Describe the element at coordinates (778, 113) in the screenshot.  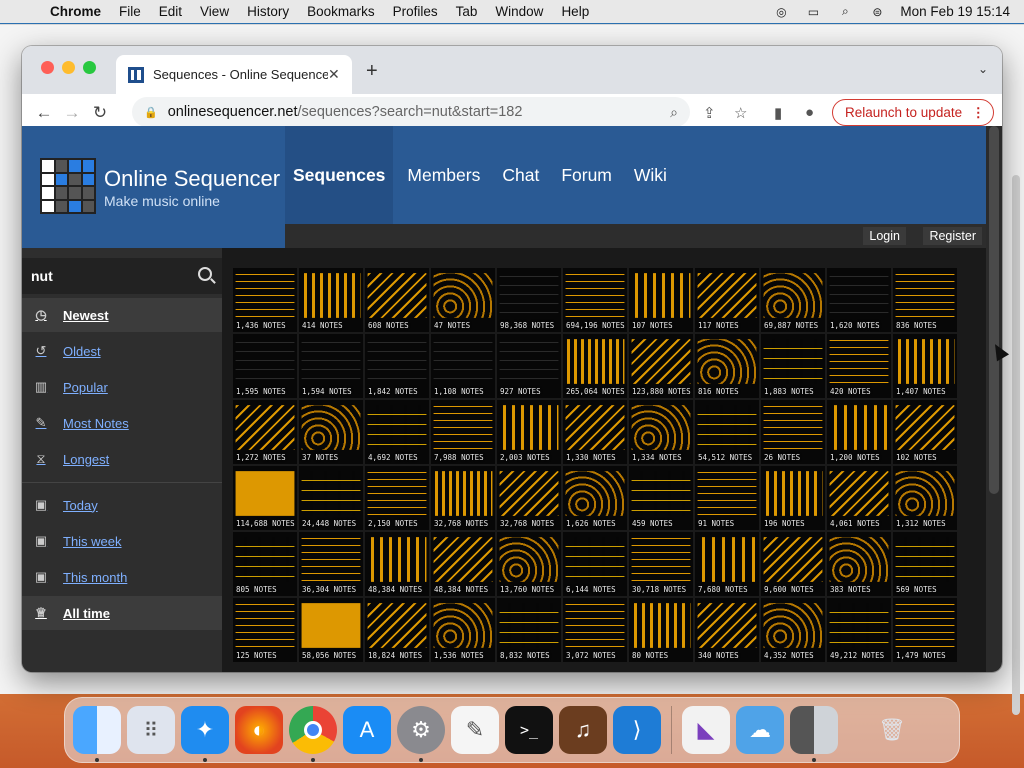
I see `side-panel-icon: ▮` at that location.